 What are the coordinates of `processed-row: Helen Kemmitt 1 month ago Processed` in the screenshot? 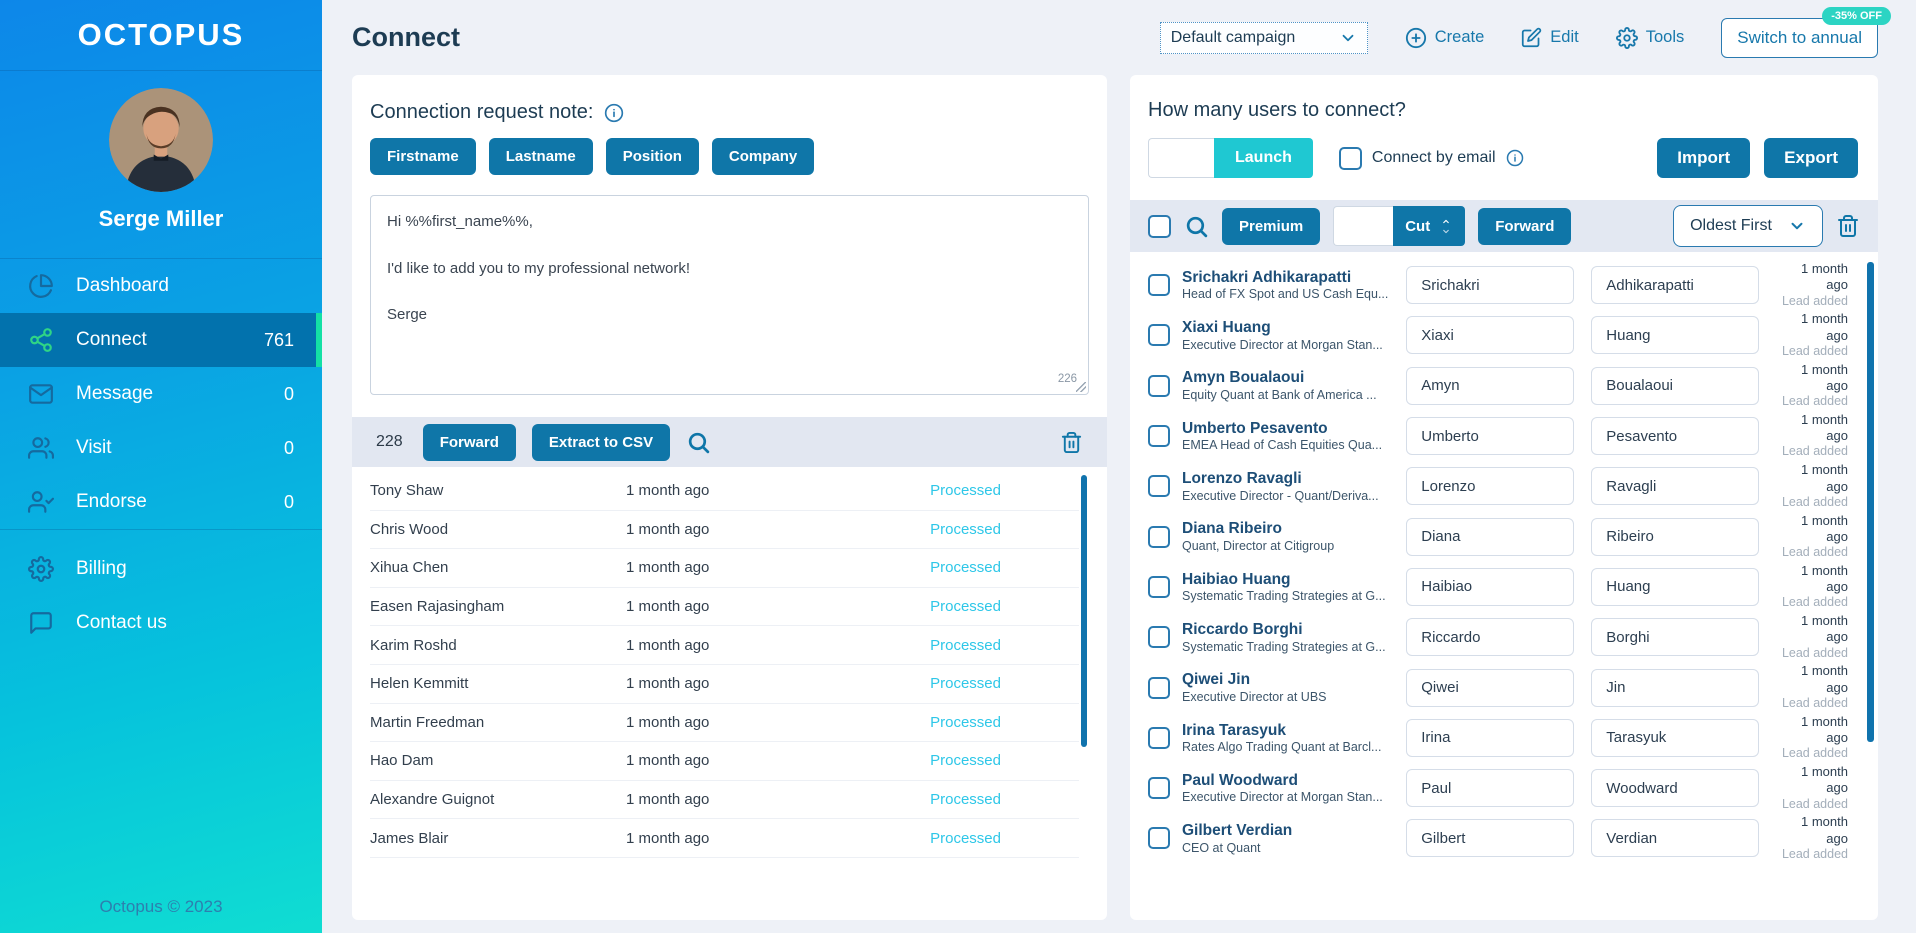 It's located at (724, 684).